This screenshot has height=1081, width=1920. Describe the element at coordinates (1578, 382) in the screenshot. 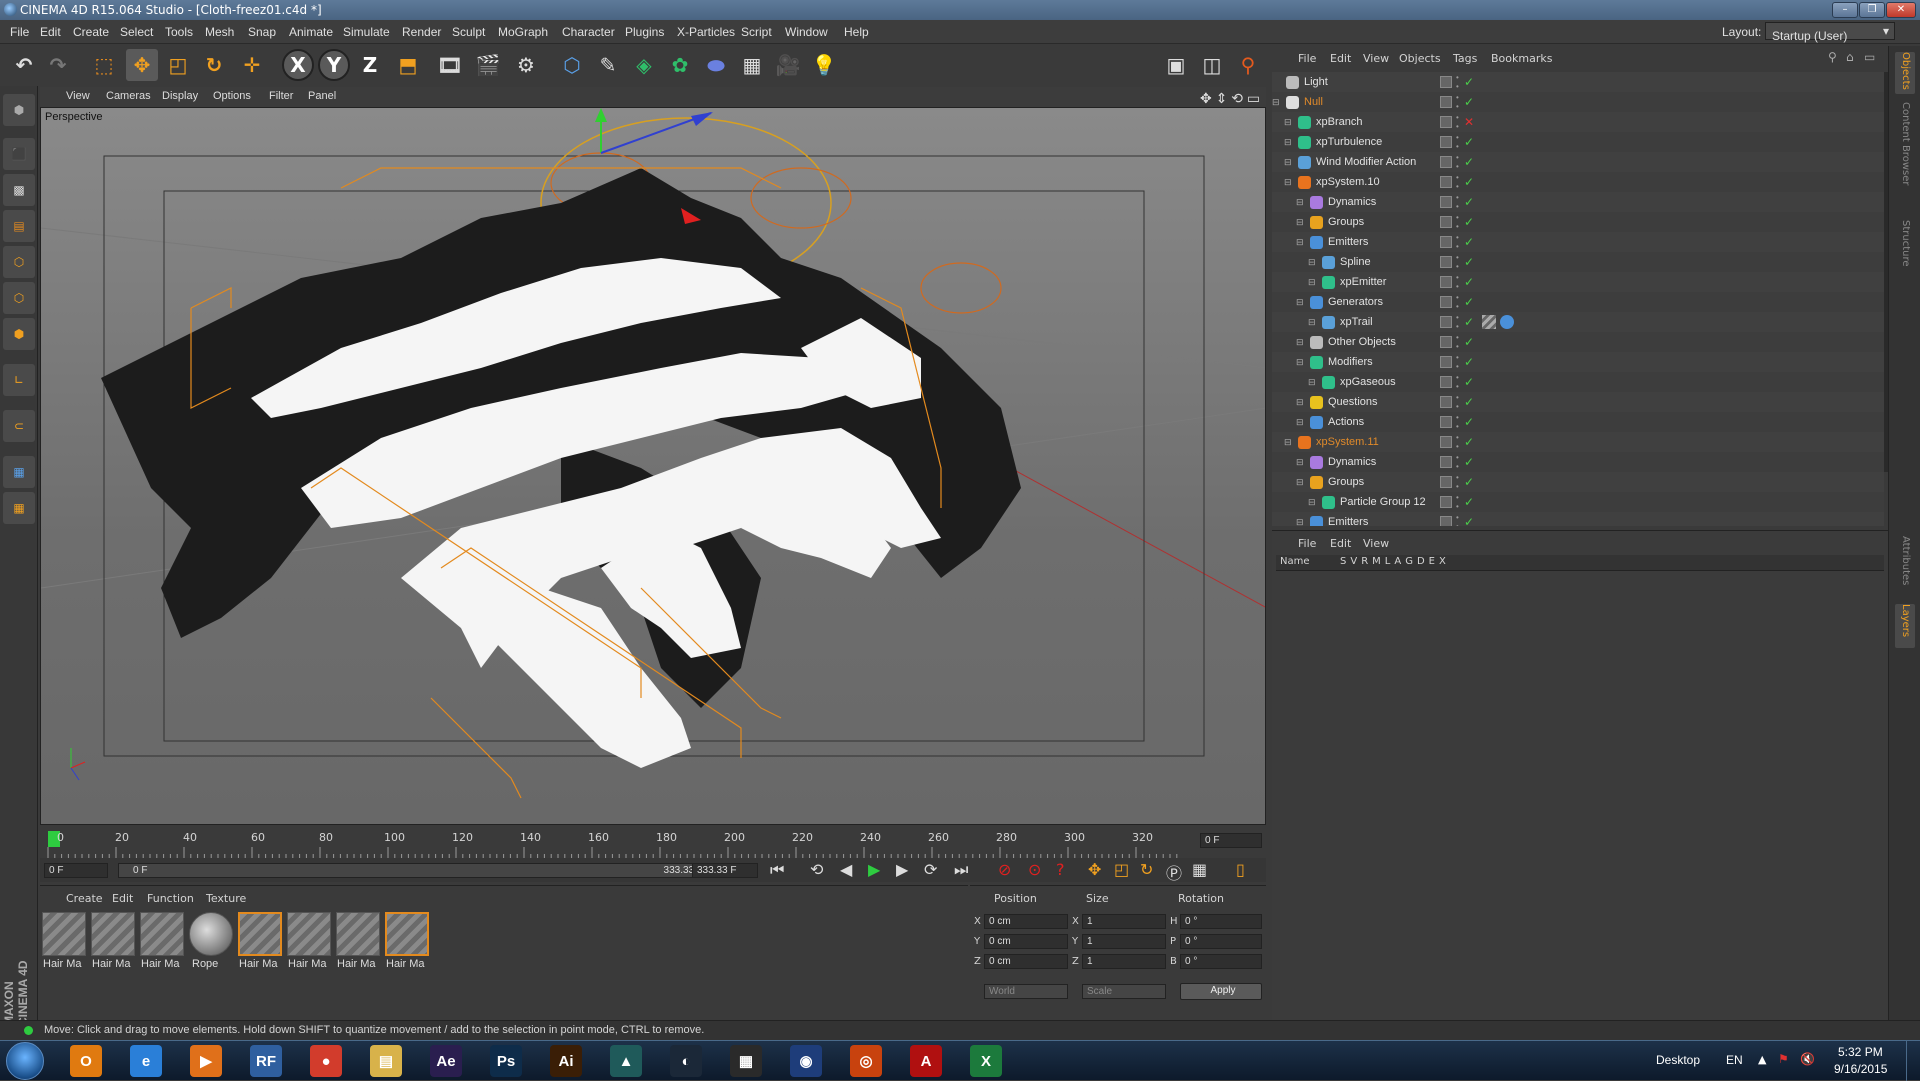

I see `object-row: ⊟ xpGaseous • • ✓` at that location.